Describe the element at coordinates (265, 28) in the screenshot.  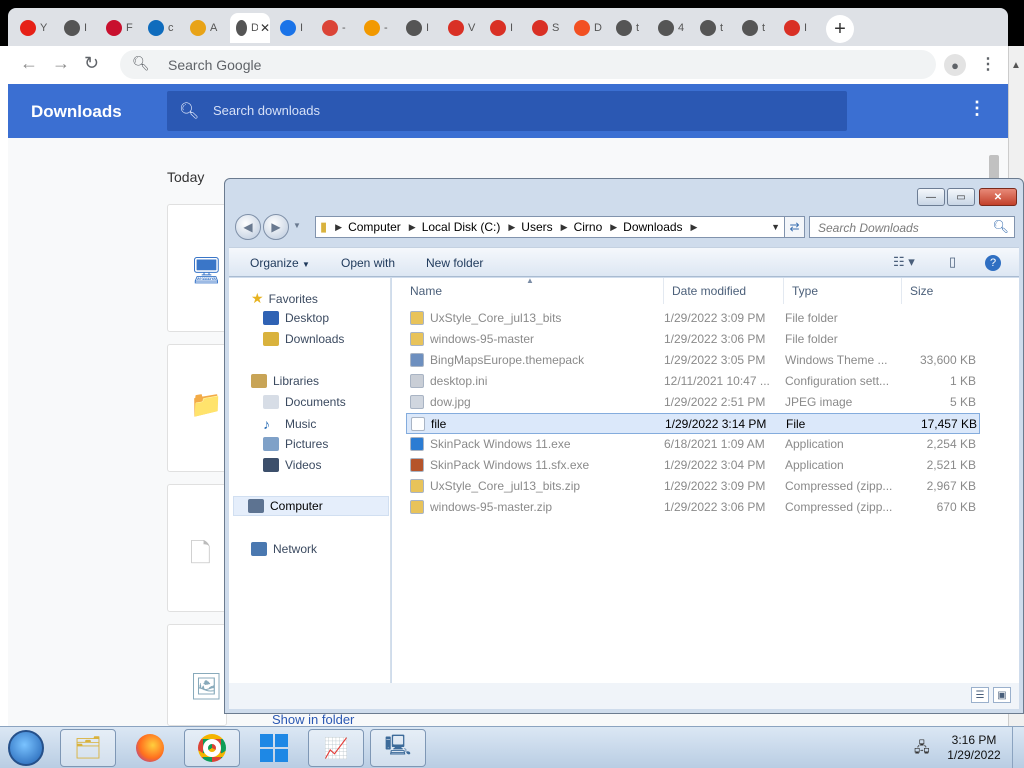
I see `close-tab-icon: ✕` at that location.